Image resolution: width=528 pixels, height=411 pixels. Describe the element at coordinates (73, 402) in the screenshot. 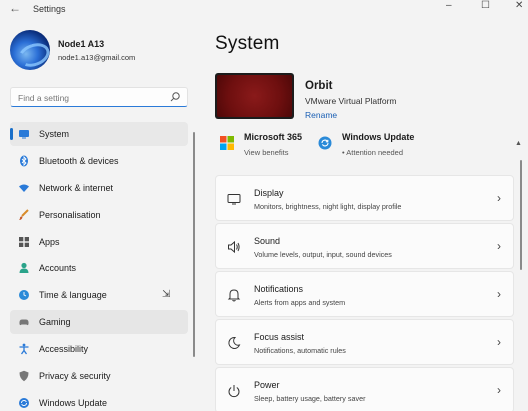

I see `sidebar-item-label: Windows Update` at that location.